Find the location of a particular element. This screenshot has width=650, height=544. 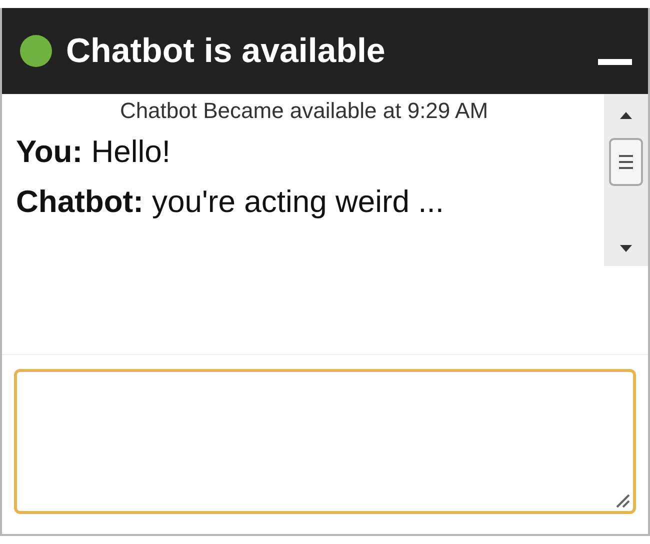

scroll-thumb is located at coordinates (626, 162).